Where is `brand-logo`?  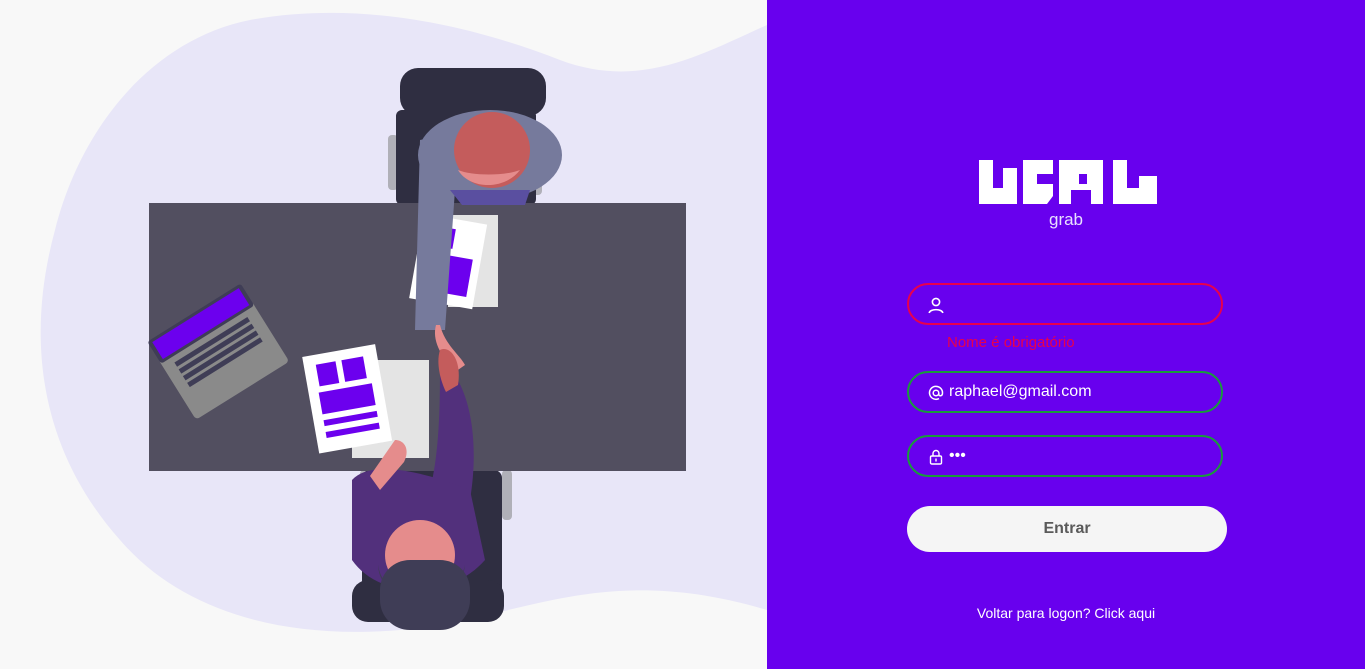 brand-logo is located at coordinates (1068, 182).